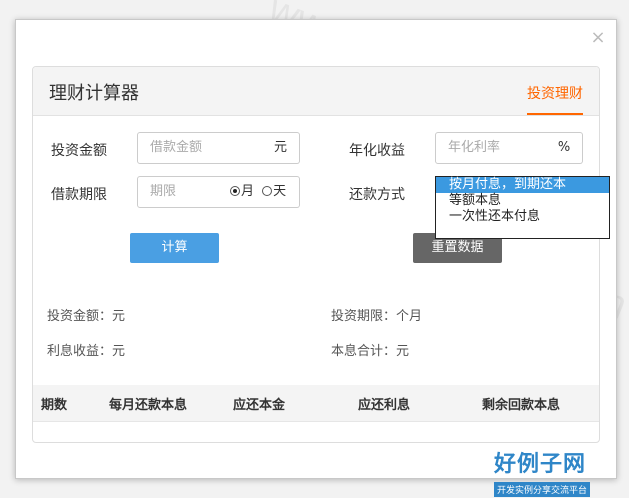  Describe the element at coordinates (235, 191) in the screenshot. I see `radio-month` at that location.